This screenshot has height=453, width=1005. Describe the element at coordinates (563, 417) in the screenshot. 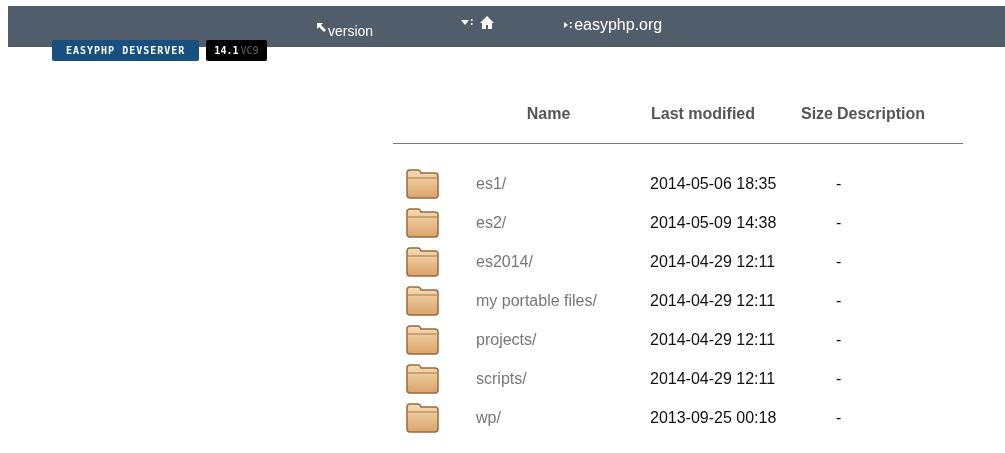

I see `folder-link: wp/` at that location.